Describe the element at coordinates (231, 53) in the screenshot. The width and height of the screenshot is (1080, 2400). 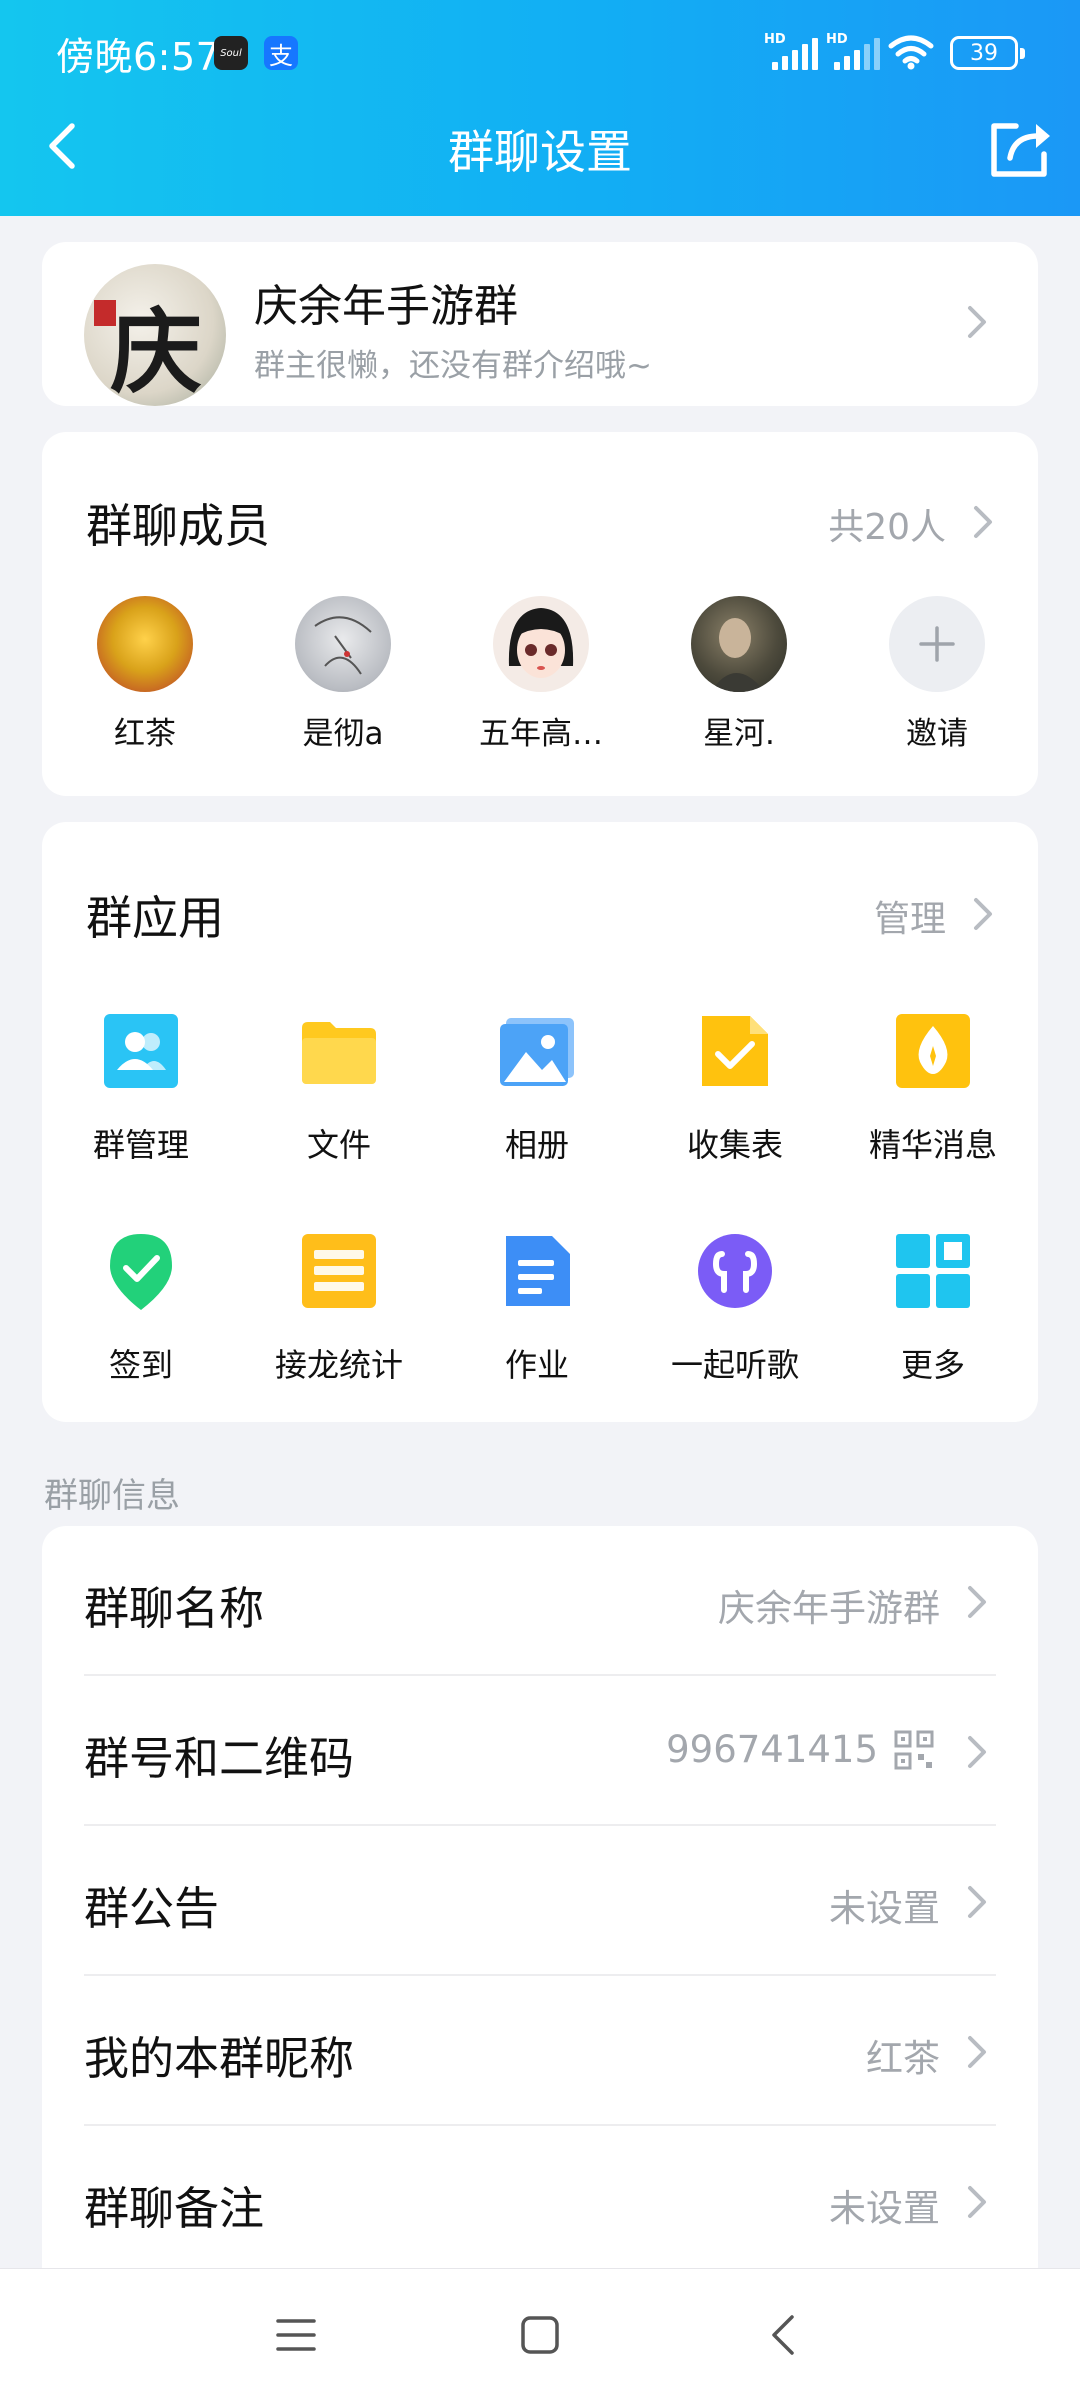
I see `soul-app-icon: Soul` at that location.